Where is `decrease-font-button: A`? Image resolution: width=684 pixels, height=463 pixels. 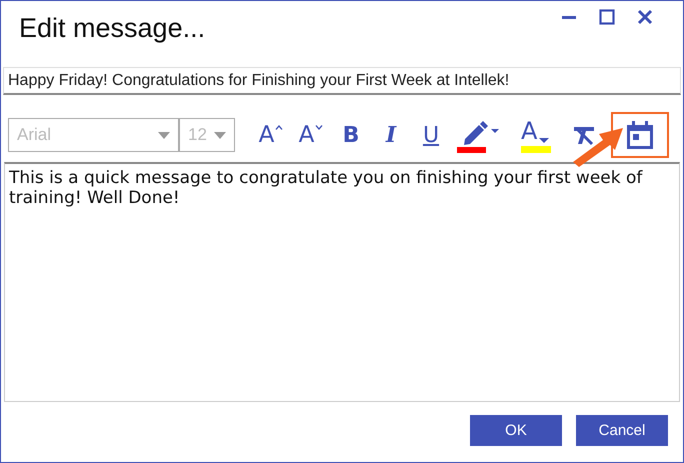
decrease-font-button: A is located at coordinates (311, 135).